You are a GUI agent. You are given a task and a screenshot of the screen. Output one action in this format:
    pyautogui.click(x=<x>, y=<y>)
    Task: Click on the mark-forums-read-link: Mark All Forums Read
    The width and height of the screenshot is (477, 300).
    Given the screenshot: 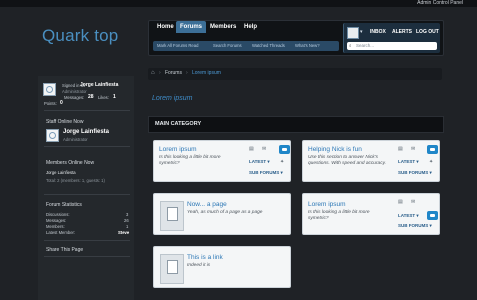 What is the action you would take?
    pyautogui.click(x=177, y=46)
    